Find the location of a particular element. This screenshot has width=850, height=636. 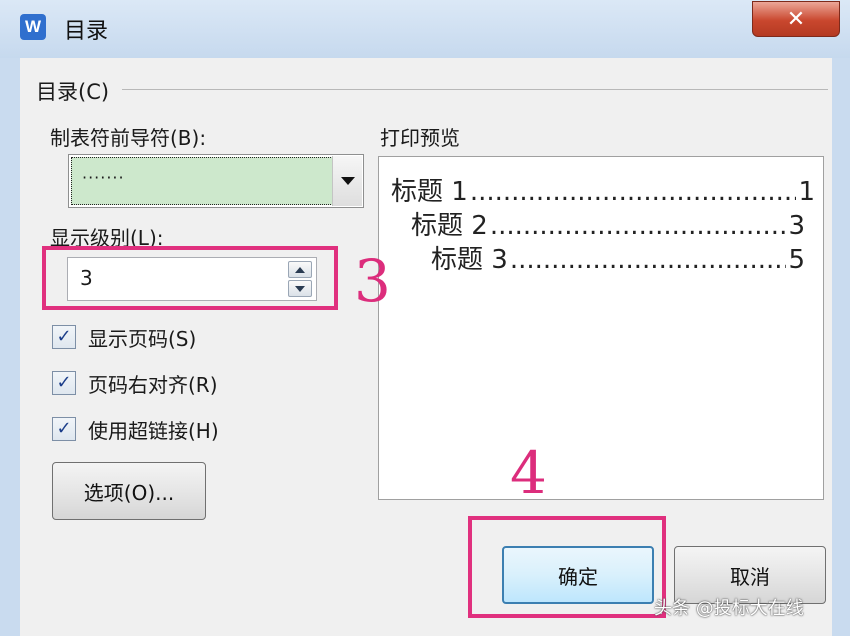

close-icon: ✕ is located at coordinates (796, 19).